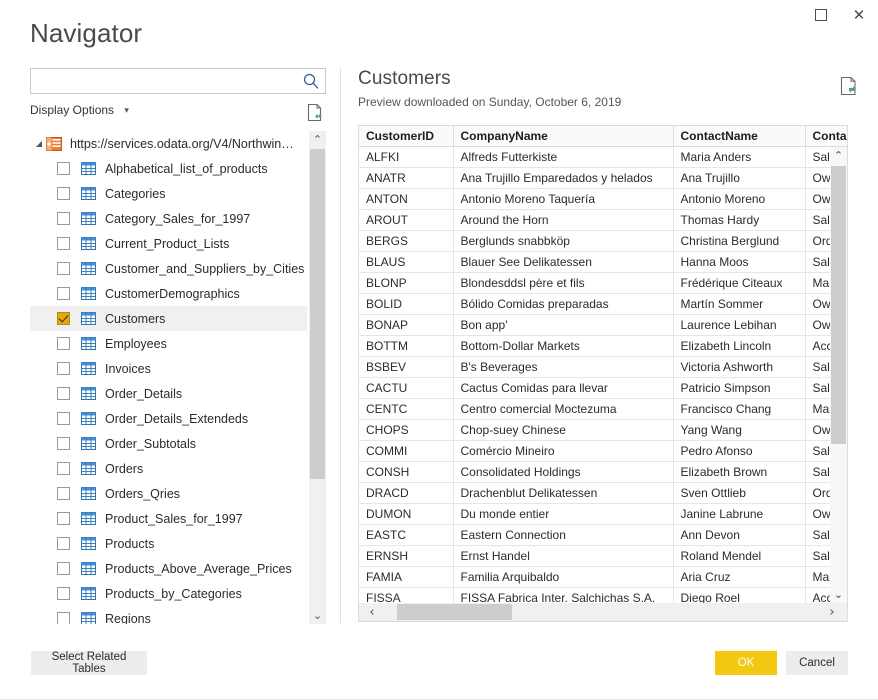 Image resolution: width=878 pixels, height=700 pixels. I want to click on grid-scroll-left-icon: ‹, so click(372, 612).